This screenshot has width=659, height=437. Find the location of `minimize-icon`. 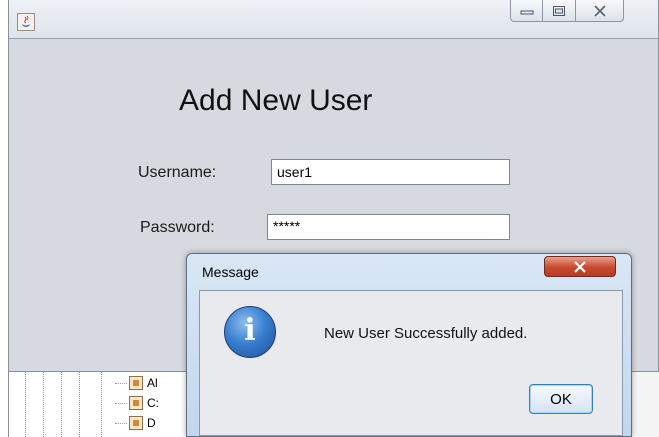

minimize-icon is located at coordinates (526, 12).